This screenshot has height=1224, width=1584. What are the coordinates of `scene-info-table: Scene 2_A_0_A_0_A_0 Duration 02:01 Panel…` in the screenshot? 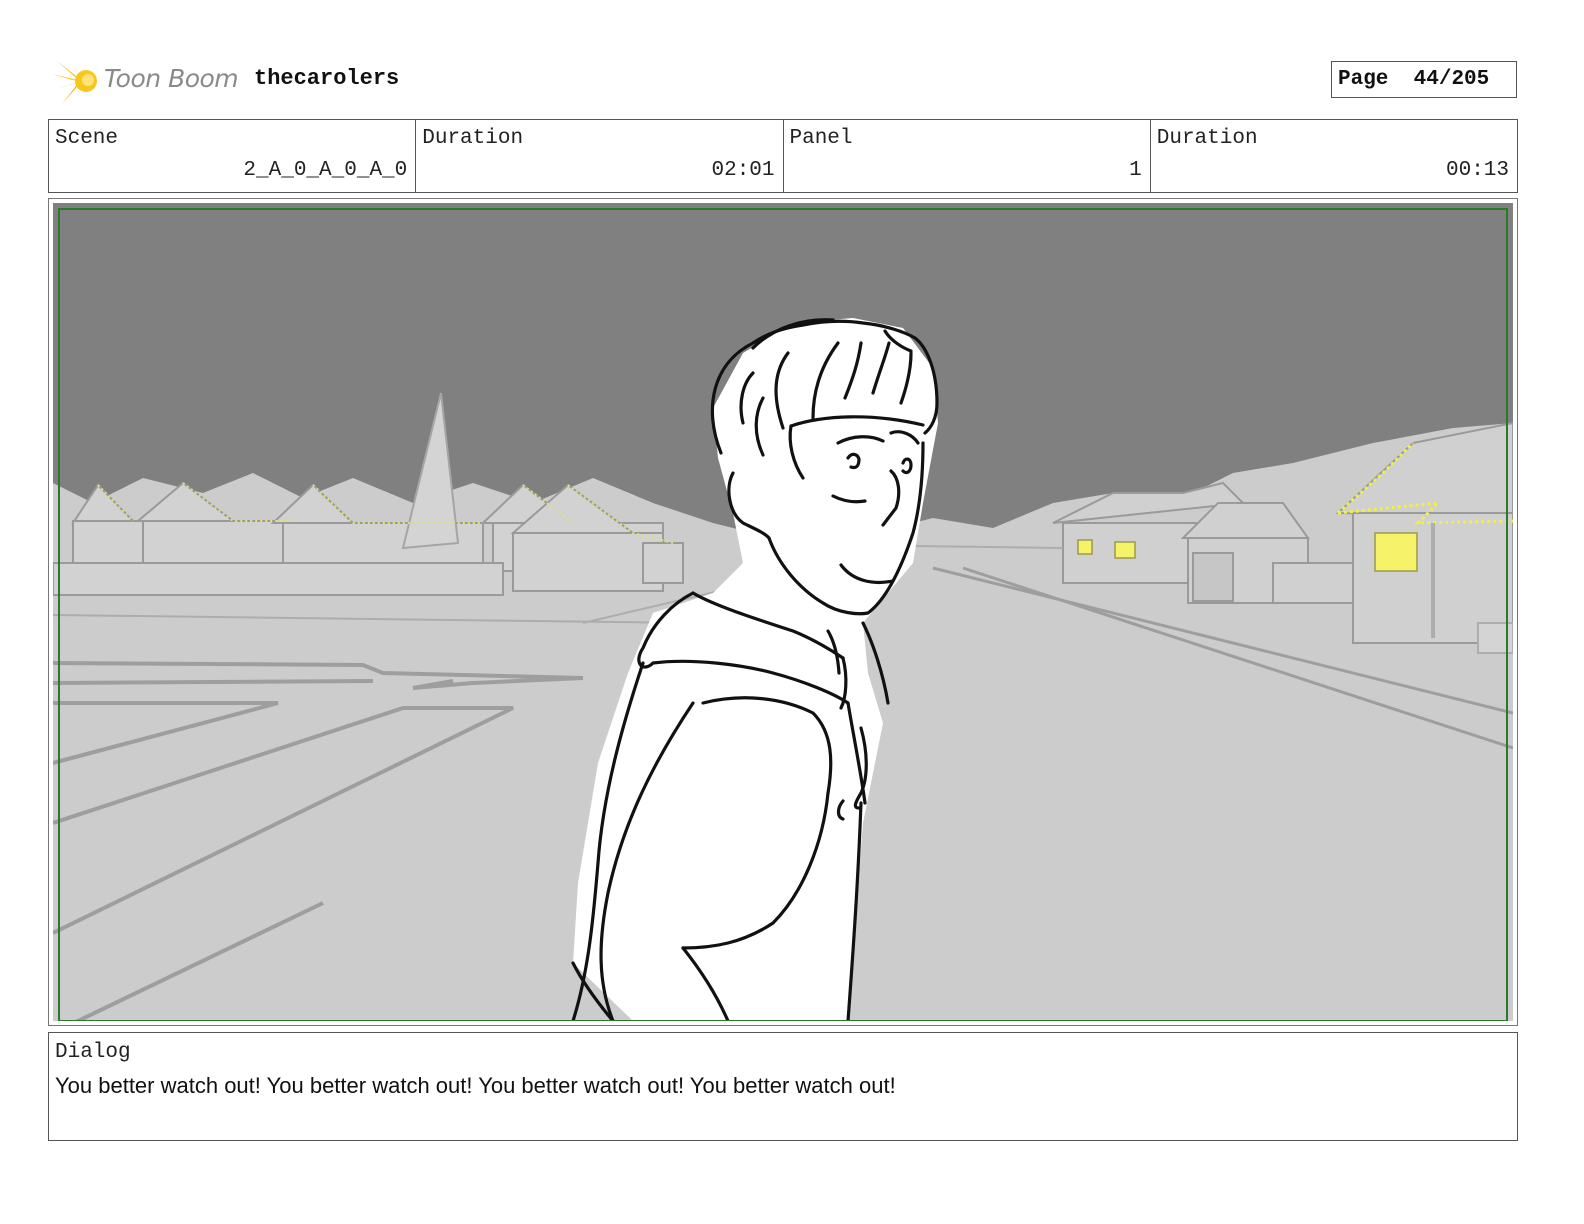 It's located at (783, 156).